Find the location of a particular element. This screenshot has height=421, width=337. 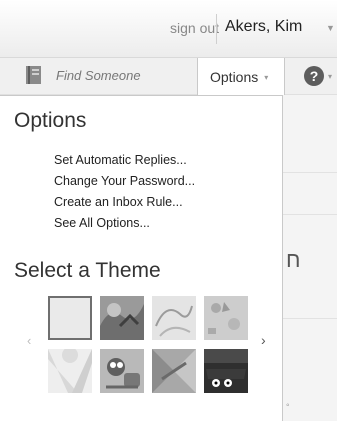

options-button-label: Options is located at coordinates (234, 76).